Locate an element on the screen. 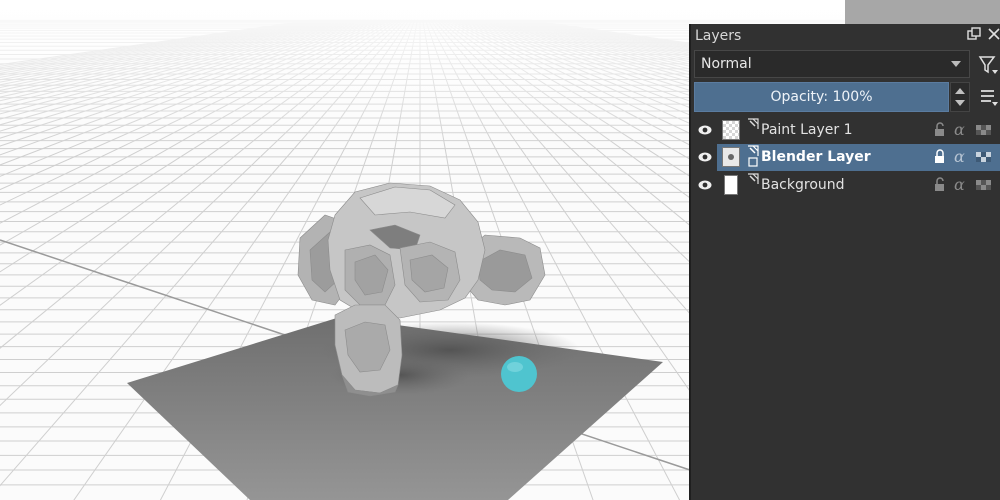 This screenshot has width=1000, height=500. float-window-icon is located at coordinates (974, 36).